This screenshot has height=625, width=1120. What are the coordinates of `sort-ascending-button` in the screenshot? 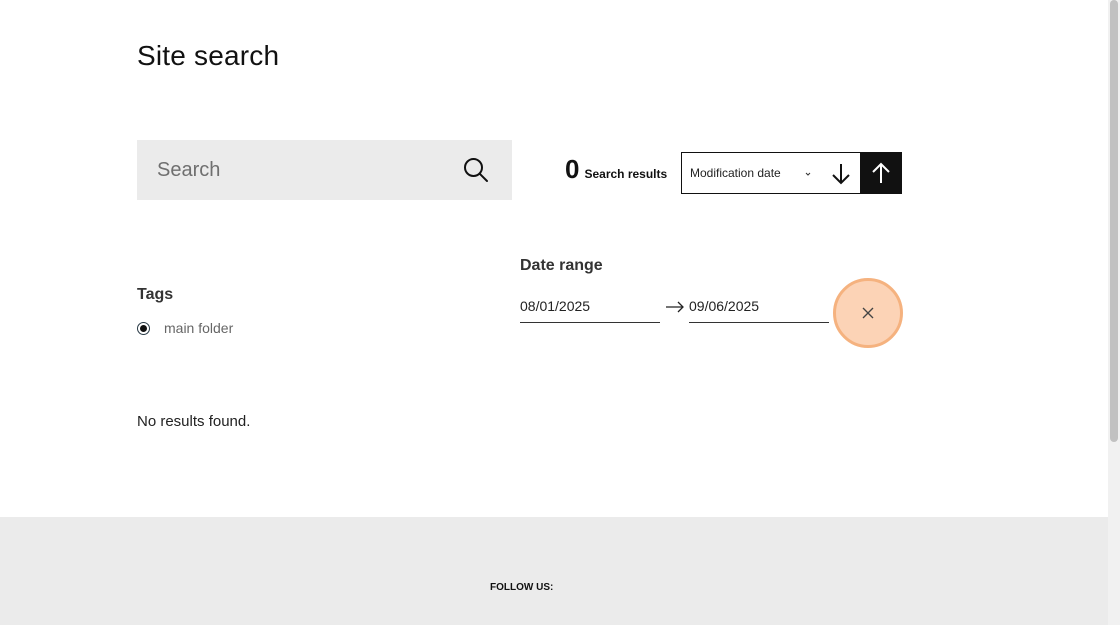 It's located at (881, 173).